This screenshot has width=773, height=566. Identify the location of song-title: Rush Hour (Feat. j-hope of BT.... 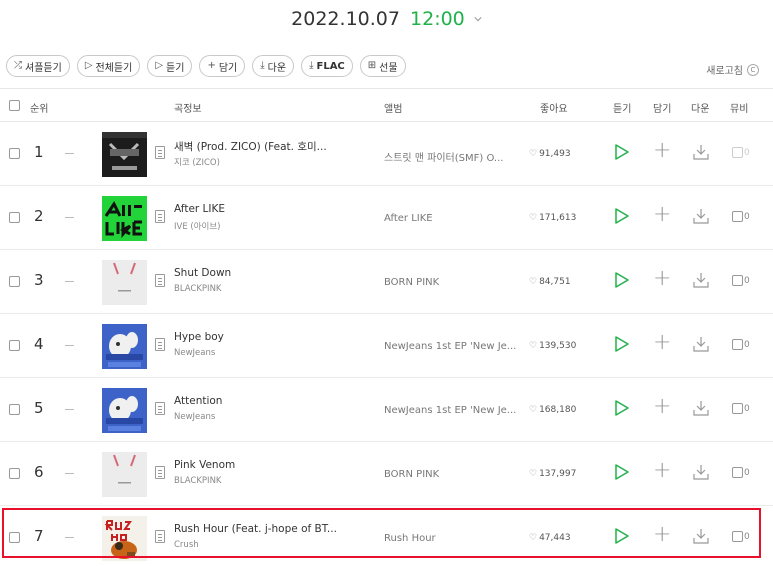
(255, 529).